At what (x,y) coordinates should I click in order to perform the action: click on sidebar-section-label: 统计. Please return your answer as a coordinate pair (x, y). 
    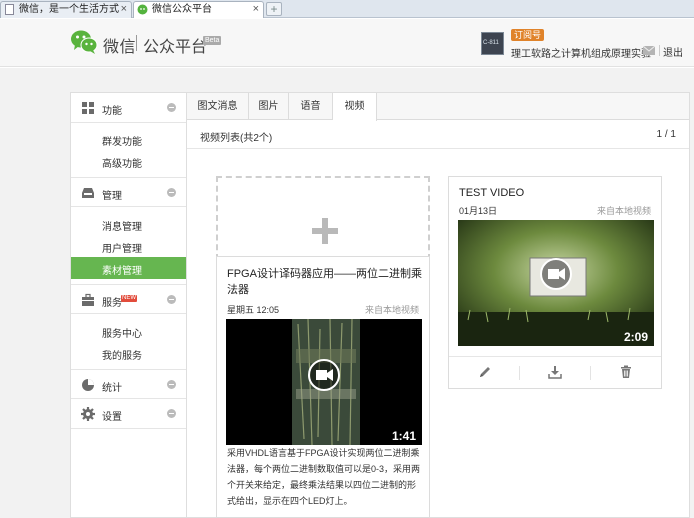
    Looking at the image, I should click on (112, 388).